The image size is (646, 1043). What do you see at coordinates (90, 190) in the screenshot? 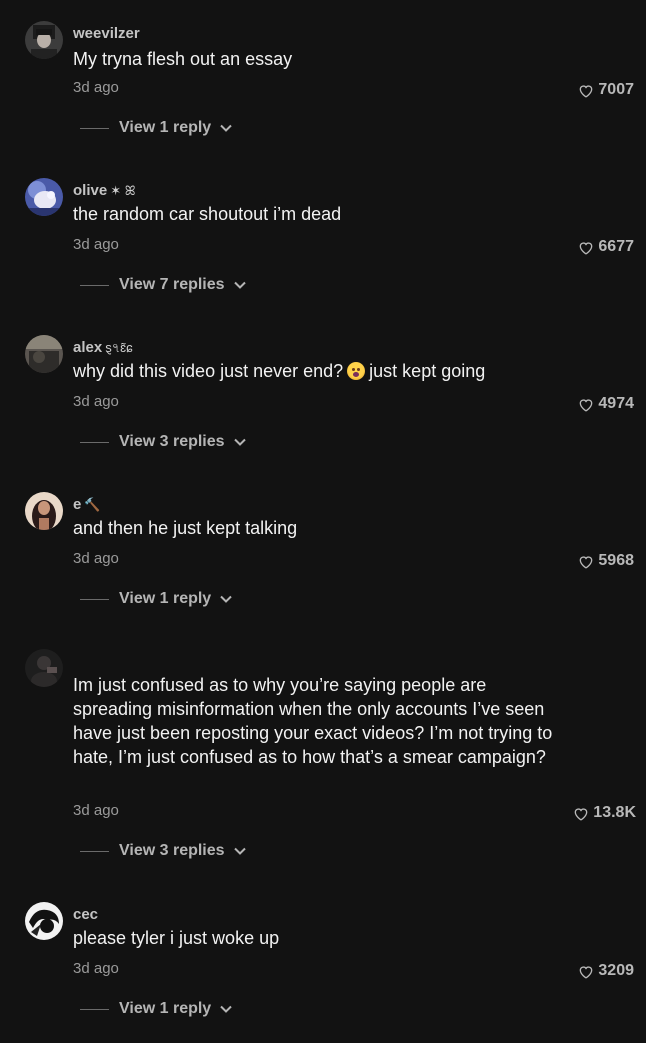
I see `username-text: olive` at bounding box center [90, 190].